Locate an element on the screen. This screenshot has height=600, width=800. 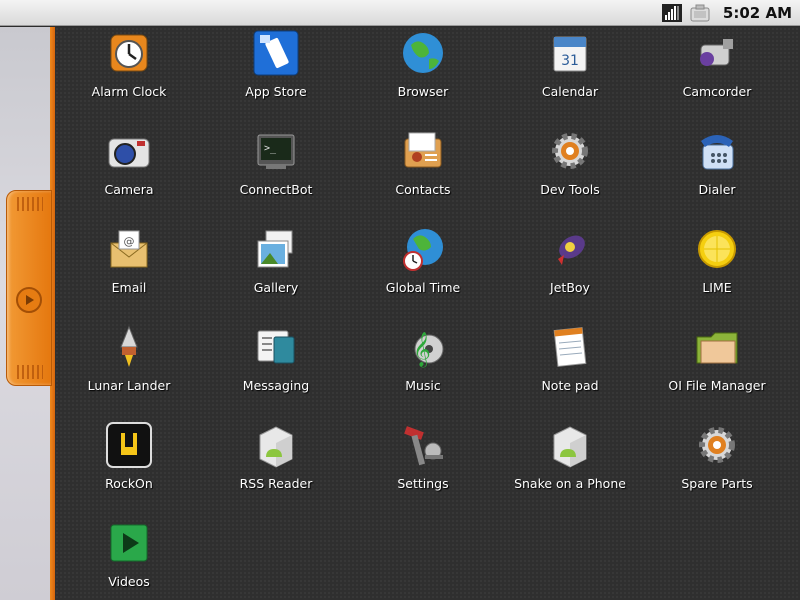
camcorder-icon is located at coordinates (717, 53).